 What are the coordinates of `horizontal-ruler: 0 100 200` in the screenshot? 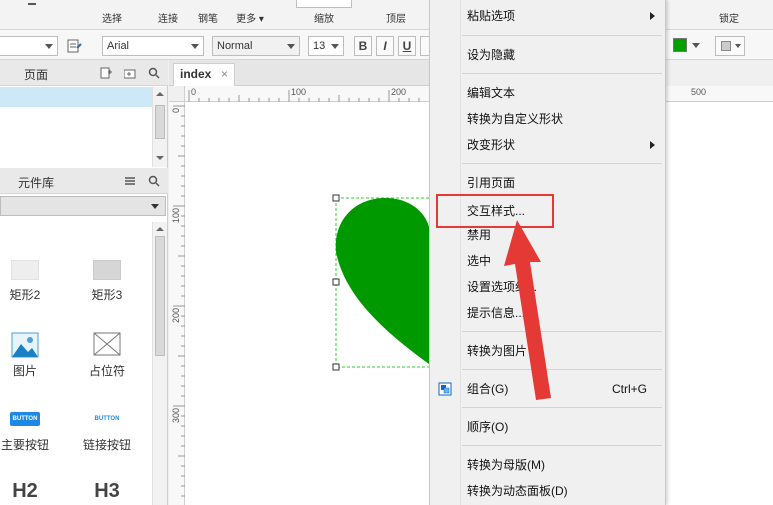 It's located at (307, 94).